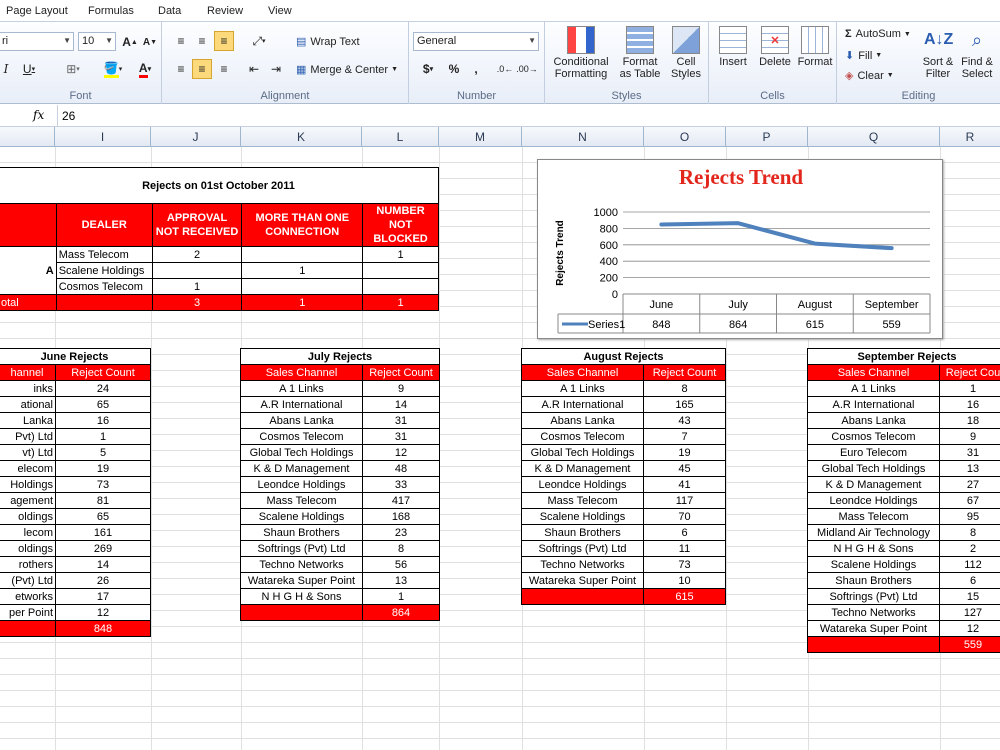  I want to click on count-cell: 31, so click(401, 436).